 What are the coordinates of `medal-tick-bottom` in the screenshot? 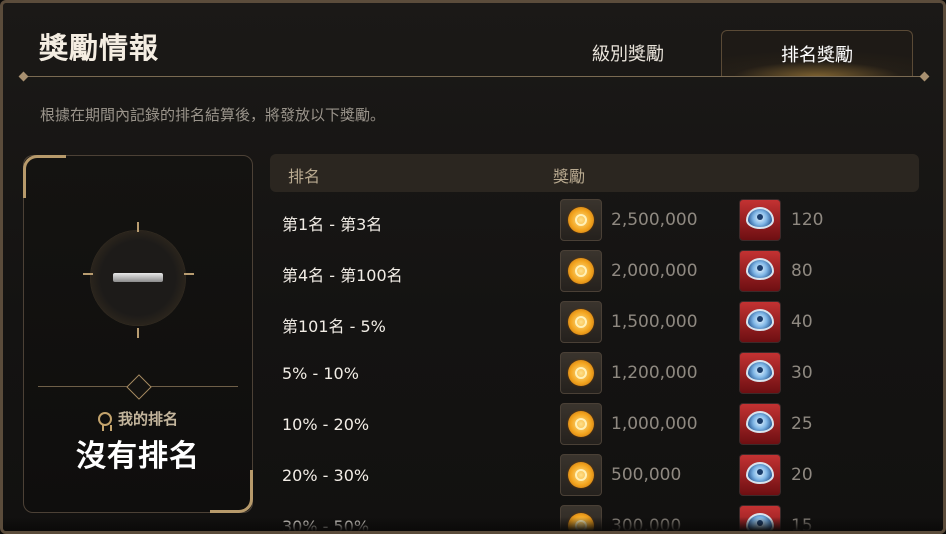 It's located at (138, 333).